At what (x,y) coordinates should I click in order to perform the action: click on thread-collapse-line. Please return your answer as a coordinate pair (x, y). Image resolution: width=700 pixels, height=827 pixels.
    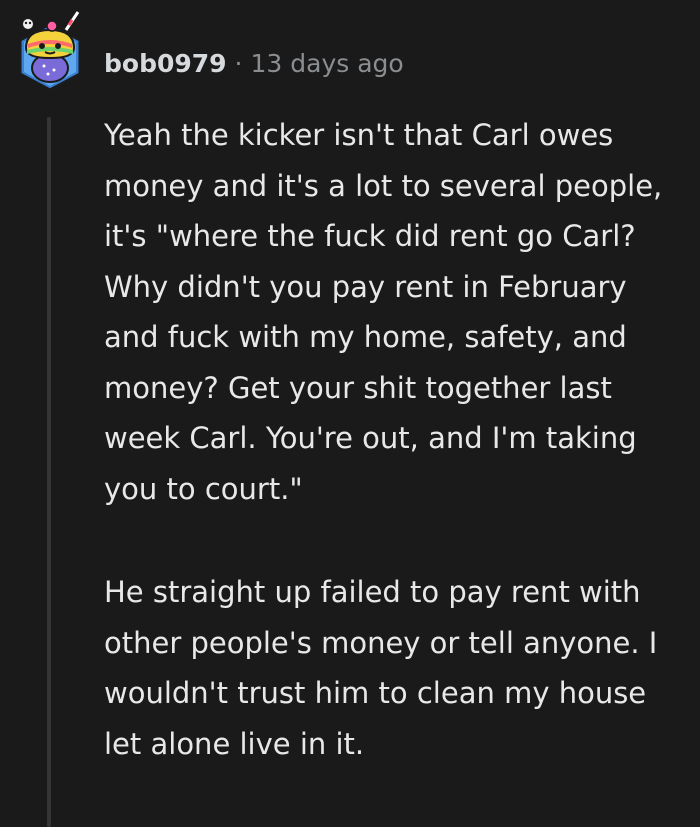
    Looking at the image, I should click on (49, 472).